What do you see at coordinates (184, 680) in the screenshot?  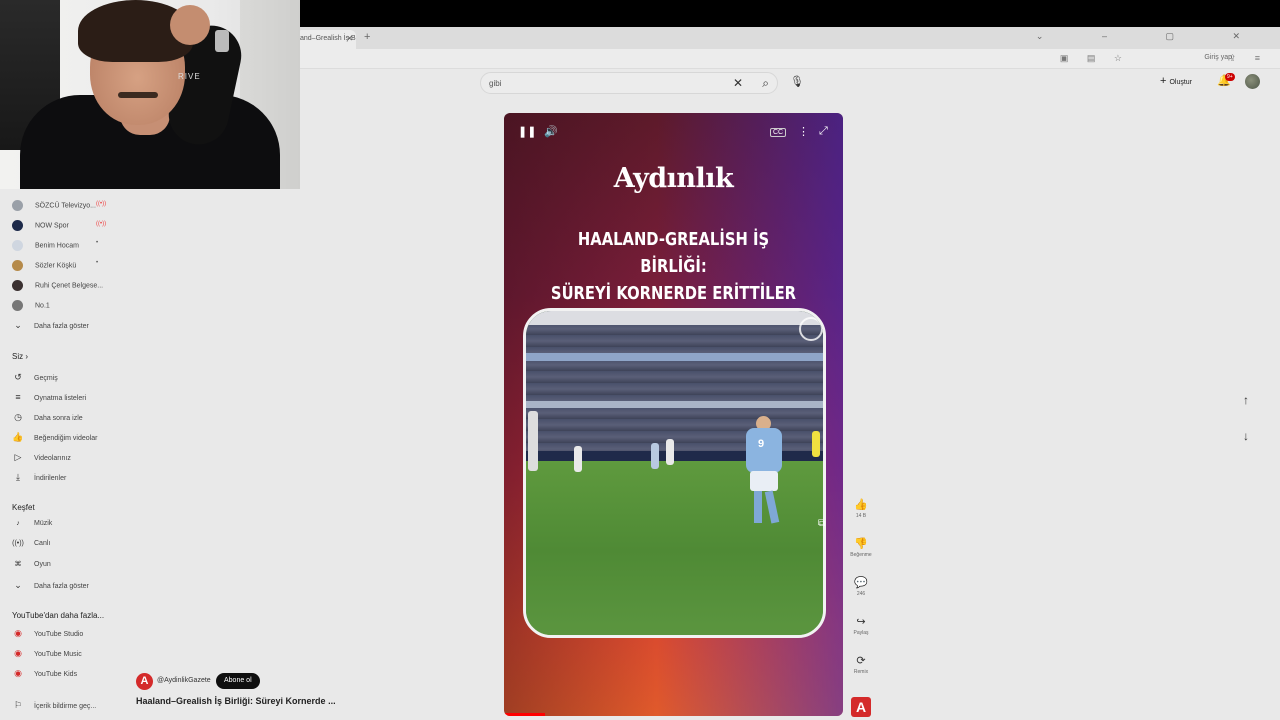 I see `channel-handle: @AydinlikGazete` at bounding box center [184, 680].